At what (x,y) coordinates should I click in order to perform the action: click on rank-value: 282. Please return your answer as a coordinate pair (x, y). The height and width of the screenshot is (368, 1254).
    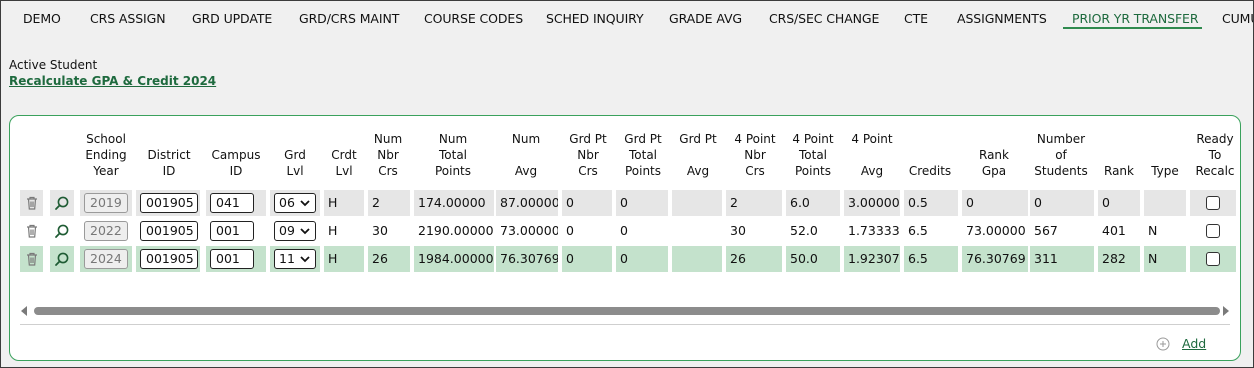
    Looking at the image, I should click on (1119, 259).